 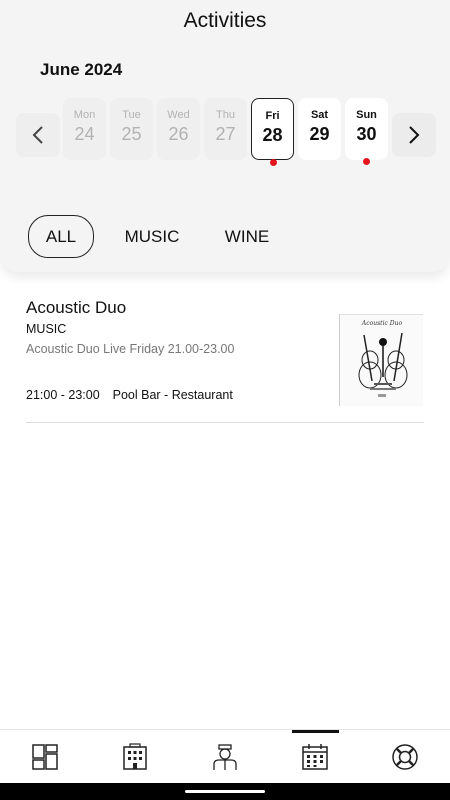 What do you see at coordinates (225, 115) in the screenshot?
I see `day-name: Thu` at bounding box center [225, 115].